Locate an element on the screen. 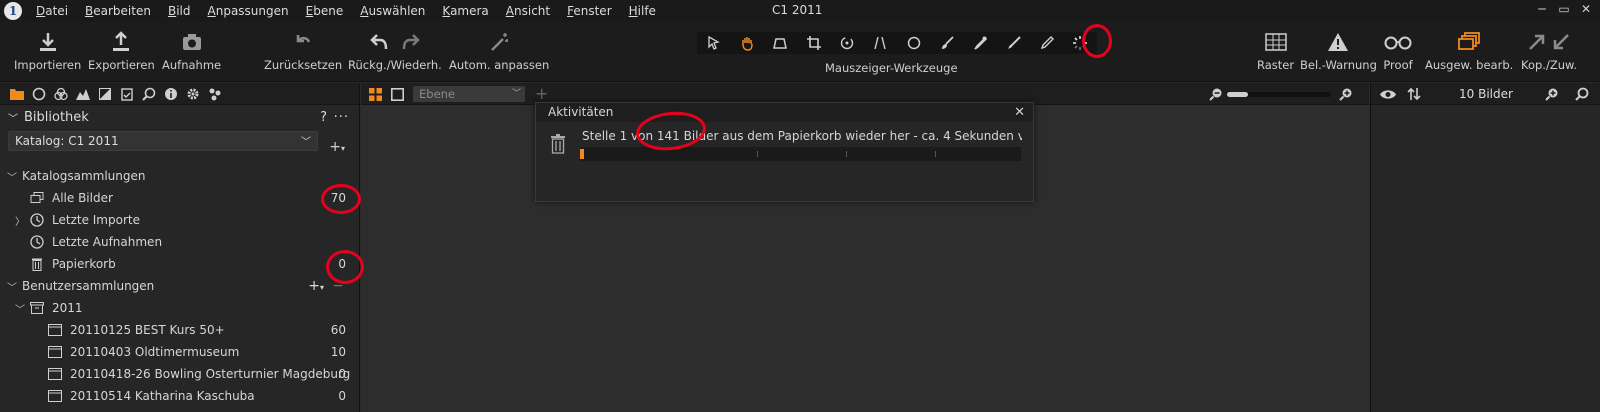 The image size is (1600, 412). select-tool-icon is located at coordinates (713, 43).